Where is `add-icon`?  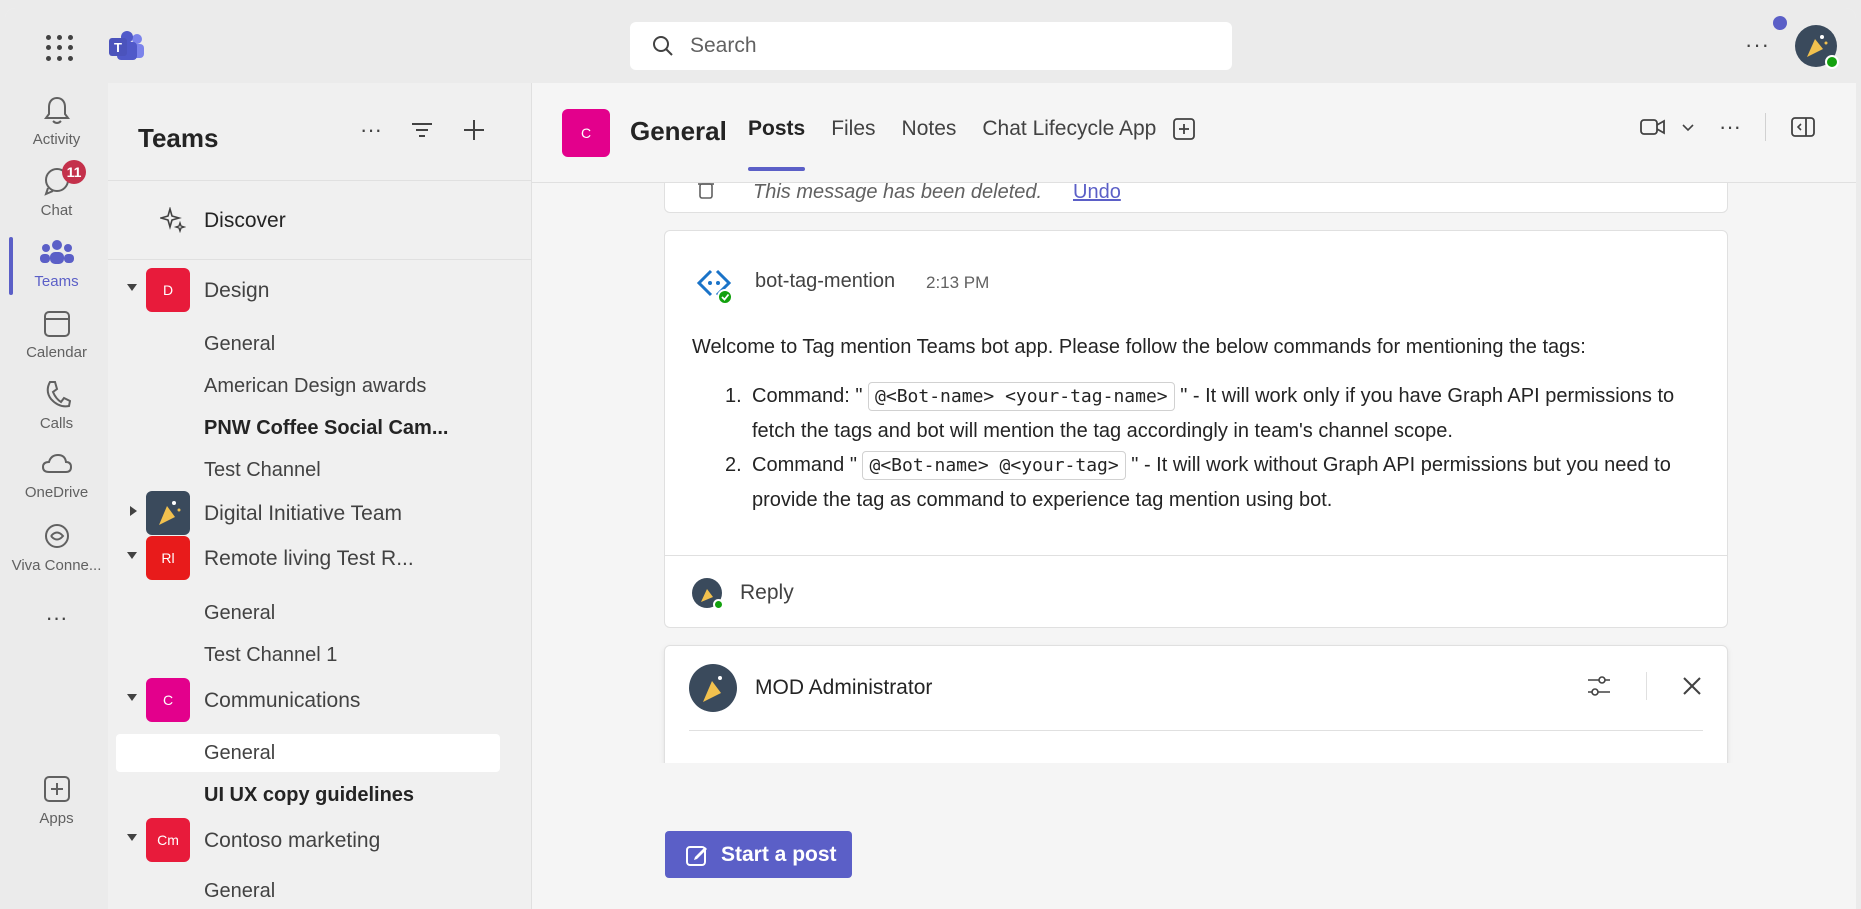
add-icon is located at coordinates (474, 130).